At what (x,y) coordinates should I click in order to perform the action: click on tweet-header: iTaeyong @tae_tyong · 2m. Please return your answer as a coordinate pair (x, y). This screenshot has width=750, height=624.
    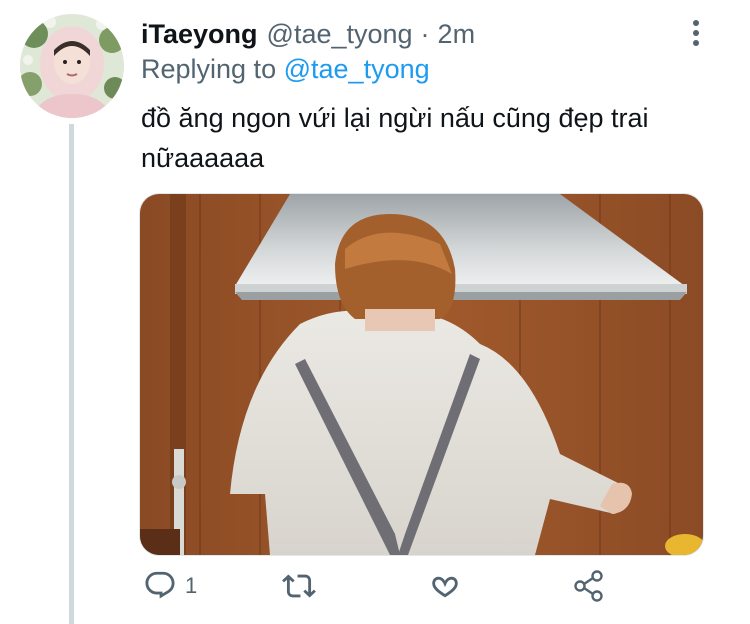
    Looking at the image, I should click on (308, 34).